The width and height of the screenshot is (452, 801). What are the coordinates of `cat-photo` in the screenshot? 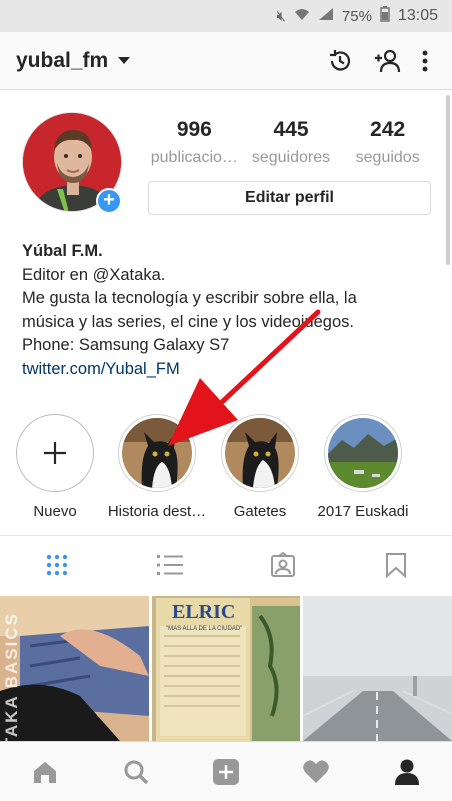 It's located at (74, 668).